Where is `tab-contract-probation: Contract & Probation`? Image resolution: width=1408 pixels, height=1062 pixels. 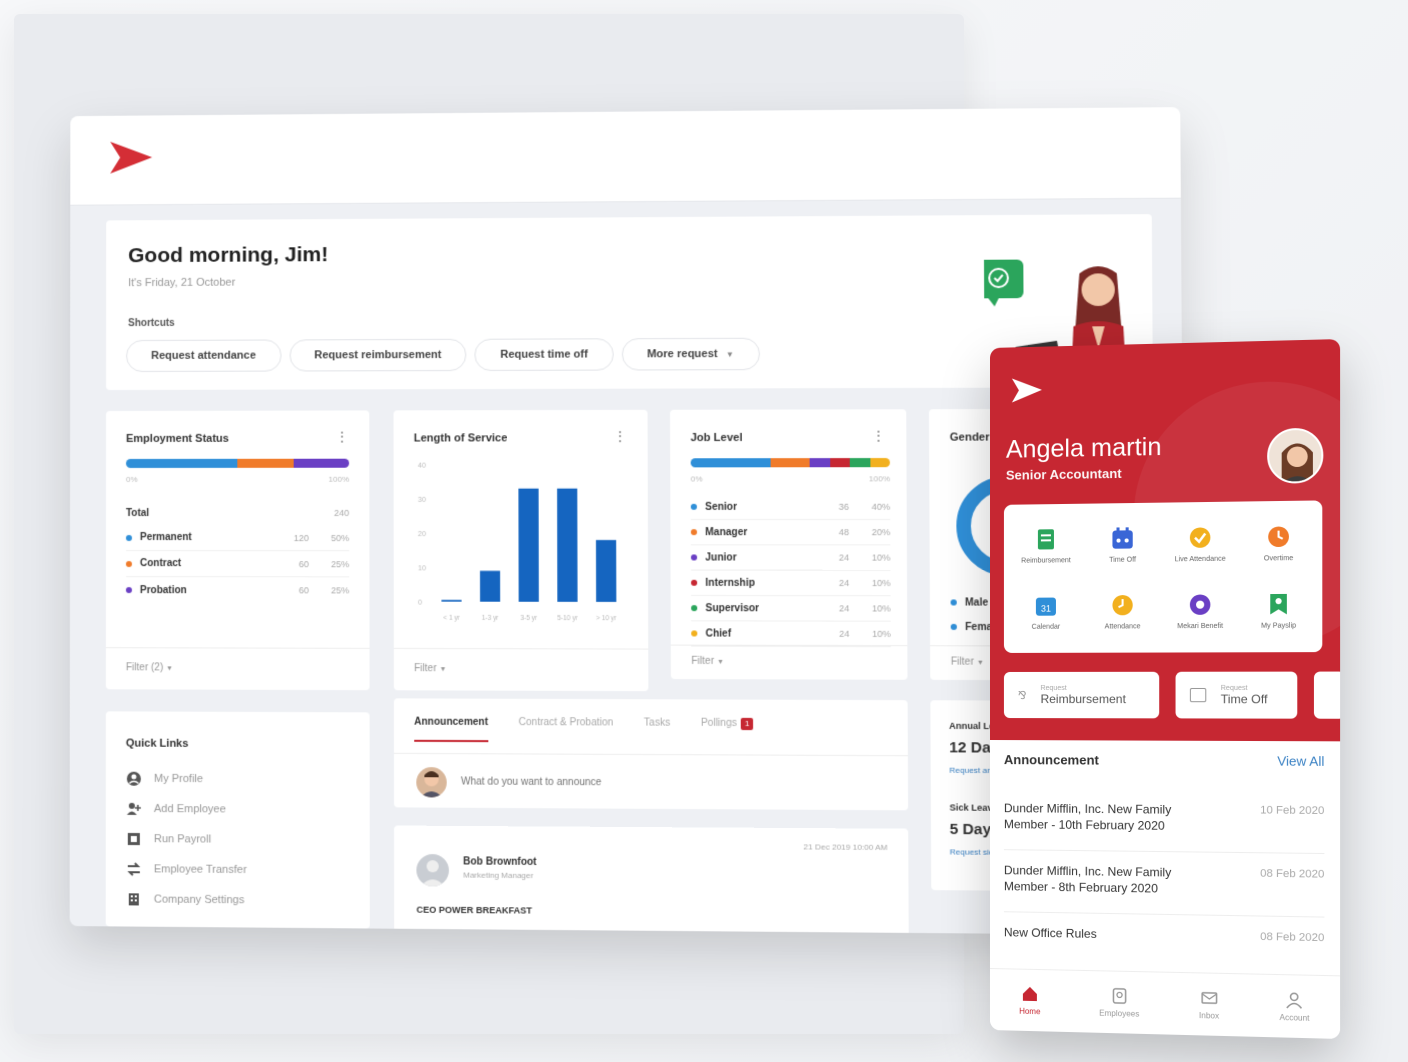 tab-contract-probation: Contract & Probation is located at coordinates (566, 730).